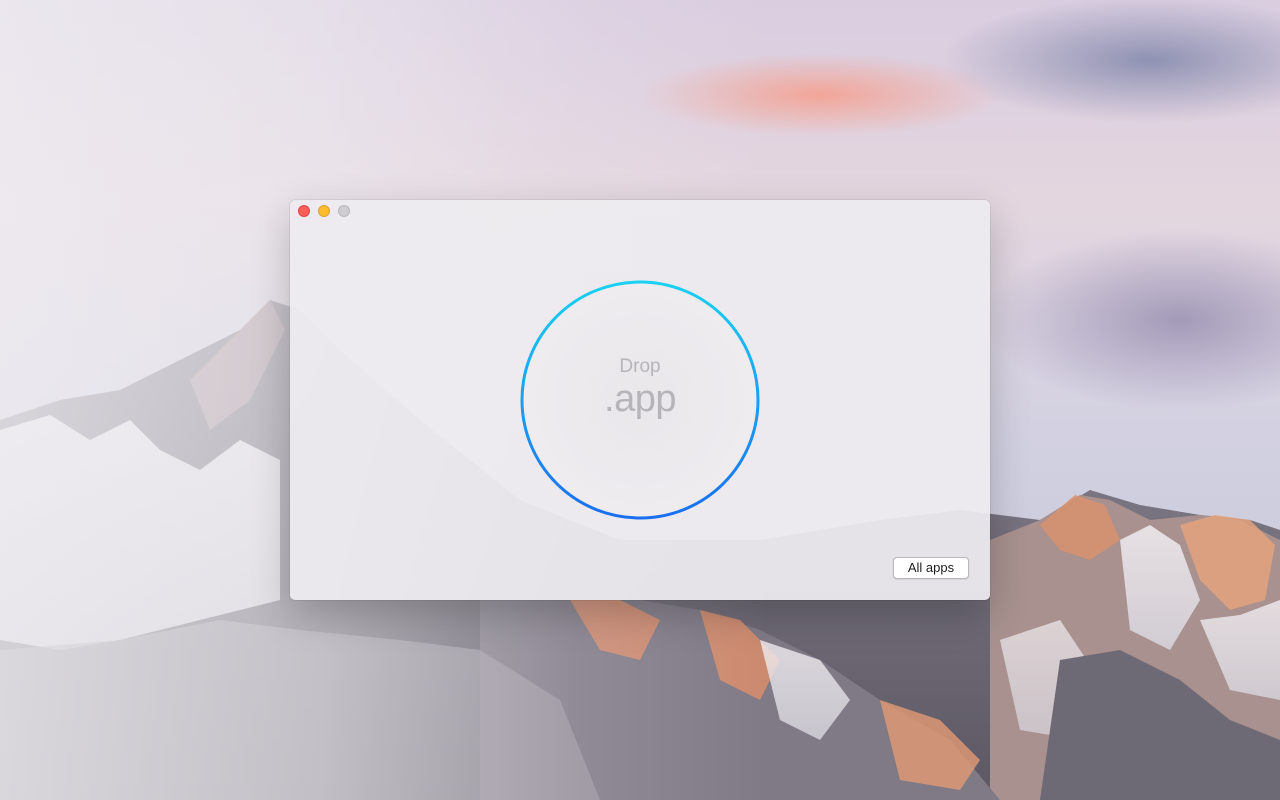 The height and width of the screenshot is (800, 1280). I want to click on app-extension-label: .app, so click(640, 399).